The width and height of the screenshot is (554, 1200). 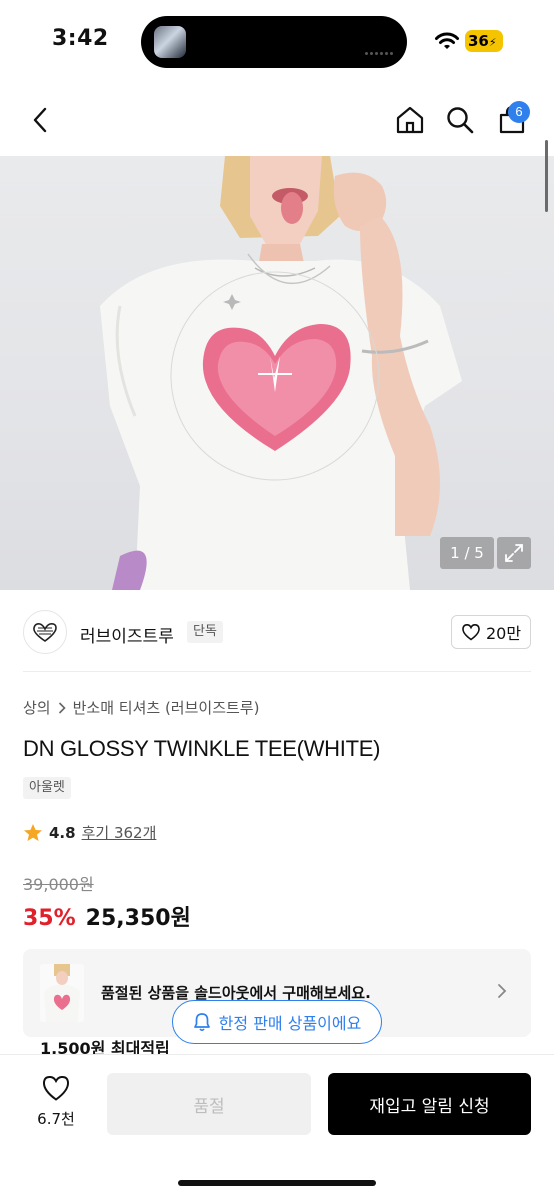 I want to click on product-title: DN GLOSSY TWINKLE TEE(WHITE), so click(x=202, y=748).